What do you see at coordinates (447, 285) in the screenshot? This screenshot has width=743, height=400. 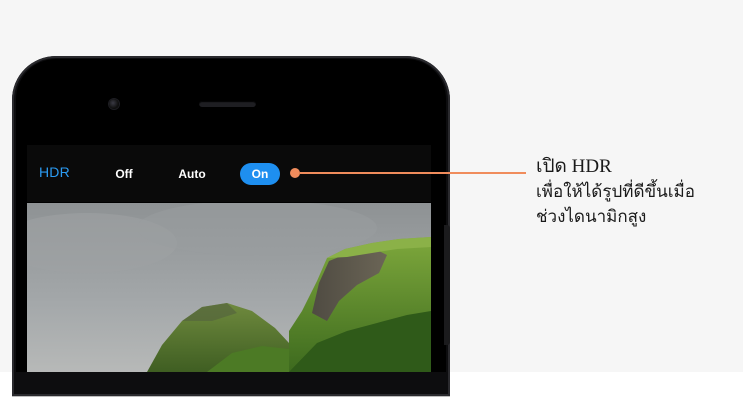 I see `side-button` at bounding box center [447, 285].